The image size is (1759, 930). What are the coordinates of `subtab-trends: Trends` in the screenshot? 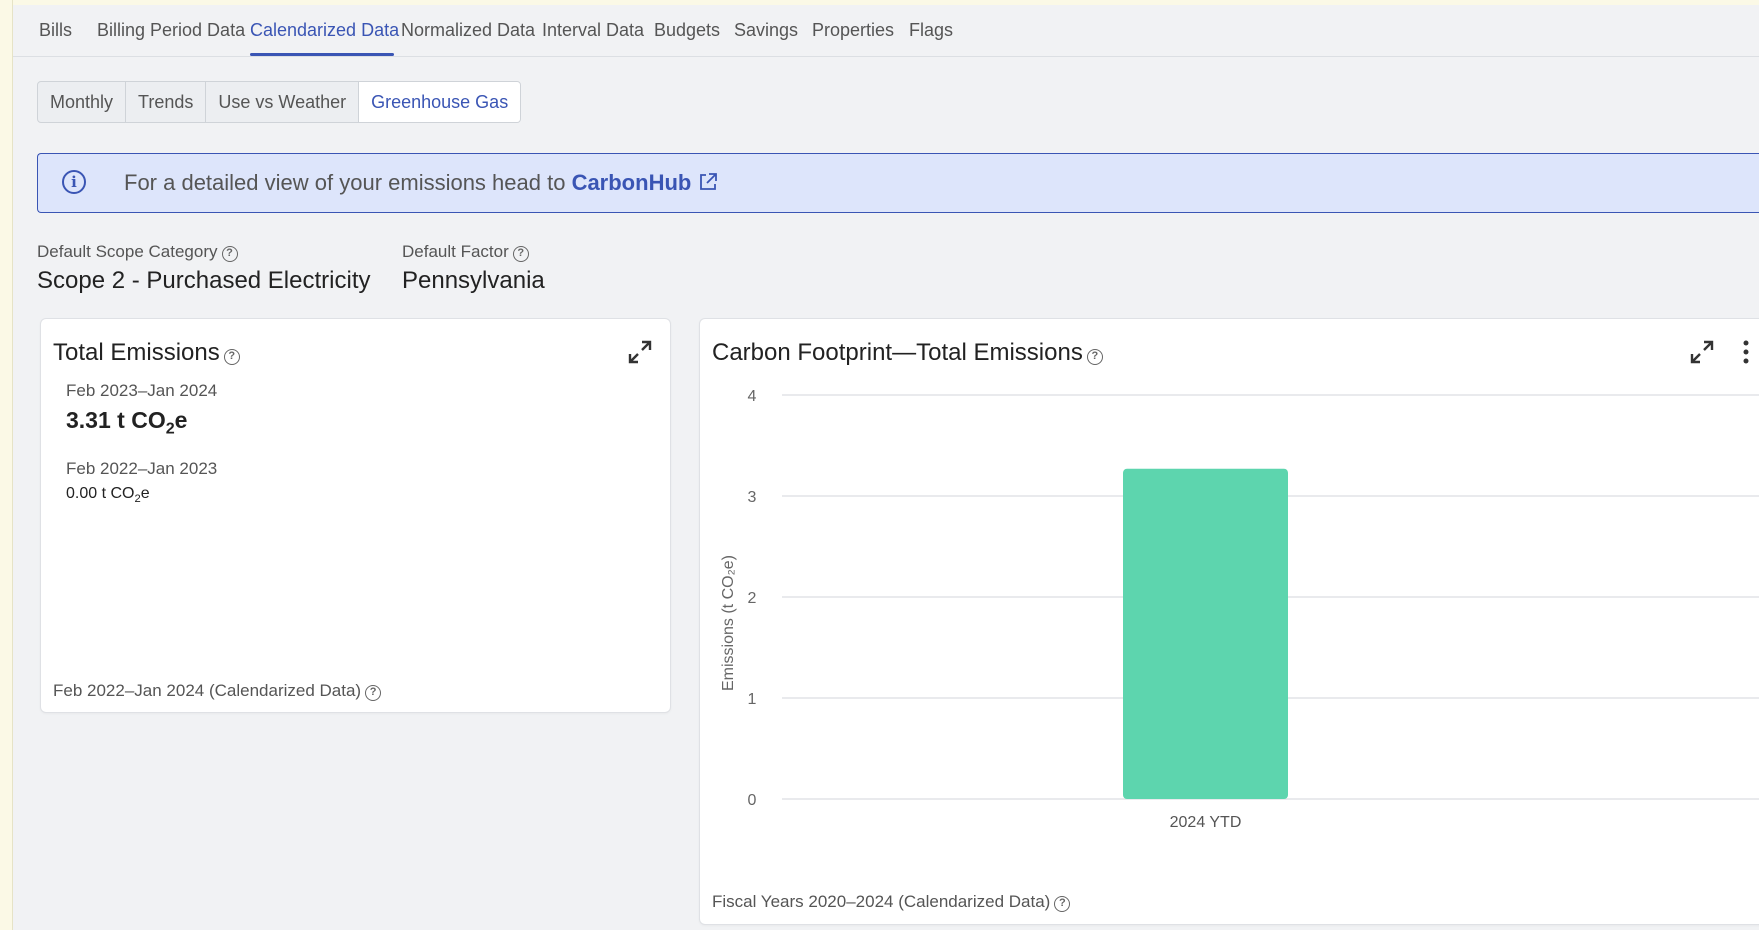 It's located at (166, 102).